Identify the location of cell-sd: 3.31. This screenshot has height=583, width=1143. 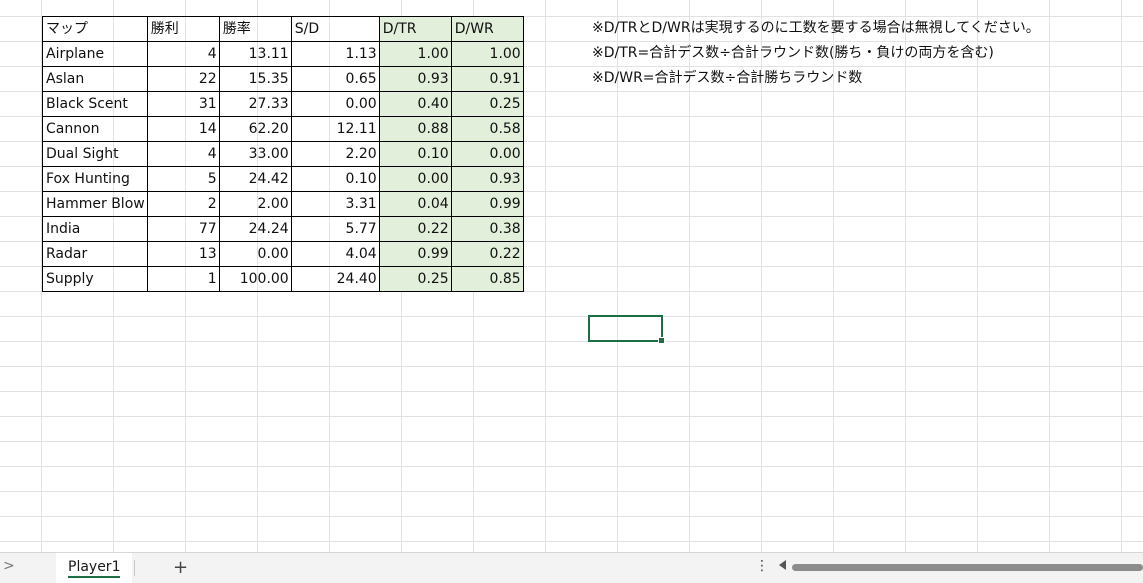
(335, 204).